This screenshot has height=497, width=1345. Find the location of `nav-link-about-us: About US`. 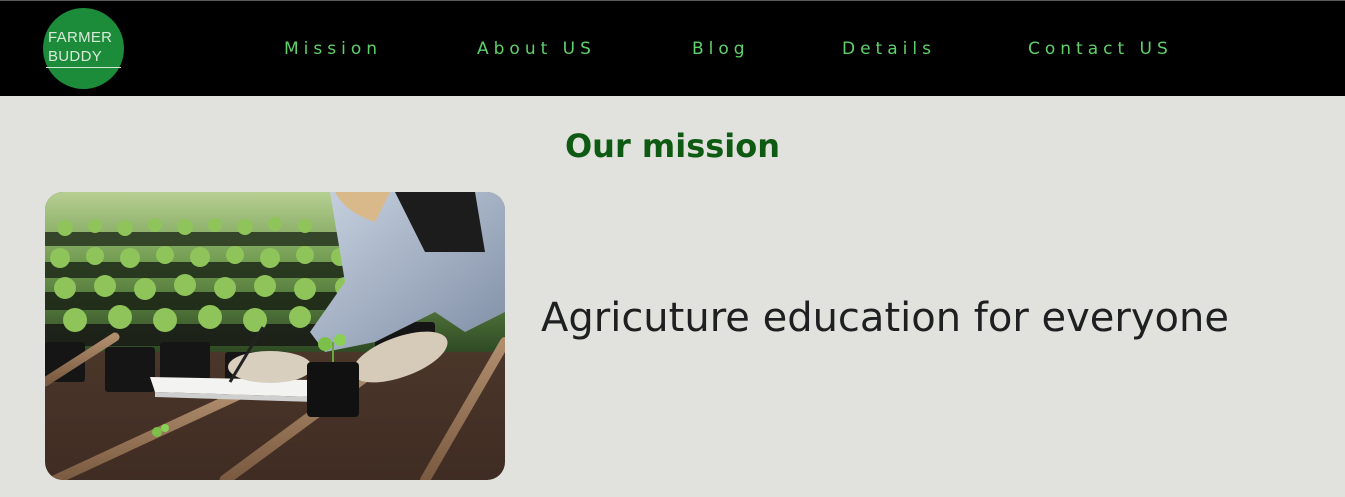

nav-link-about-us: About US is located at coordinates (536, 49).